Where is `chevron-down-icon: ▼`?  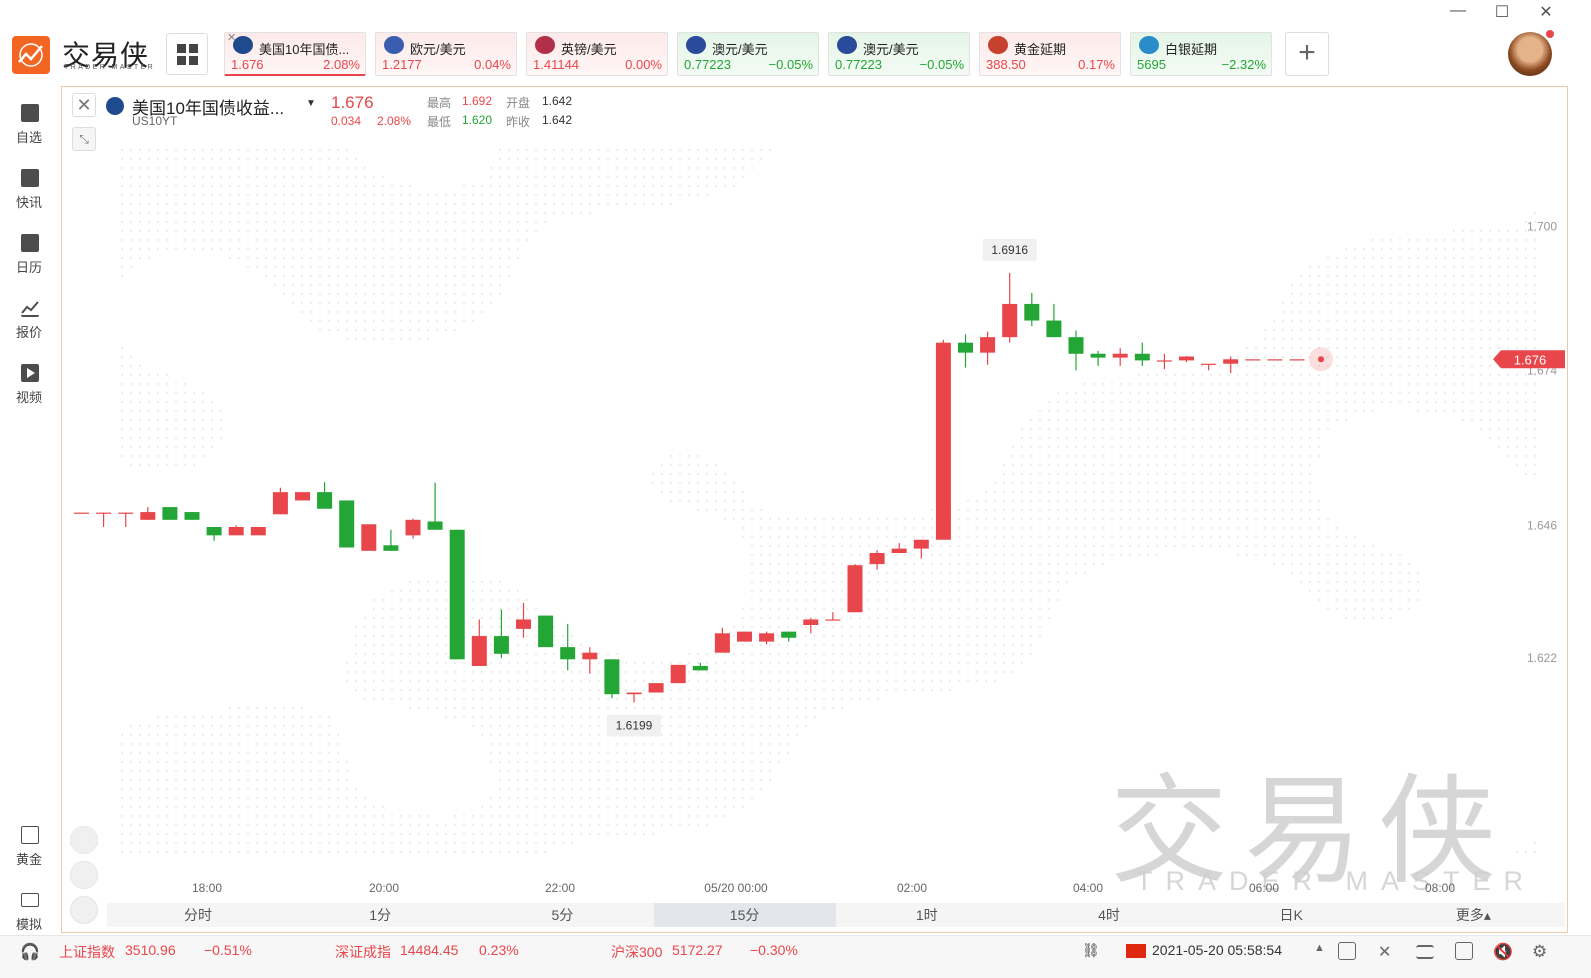
chevron-down-icon: ▼ is located at coordinates (311, 103).